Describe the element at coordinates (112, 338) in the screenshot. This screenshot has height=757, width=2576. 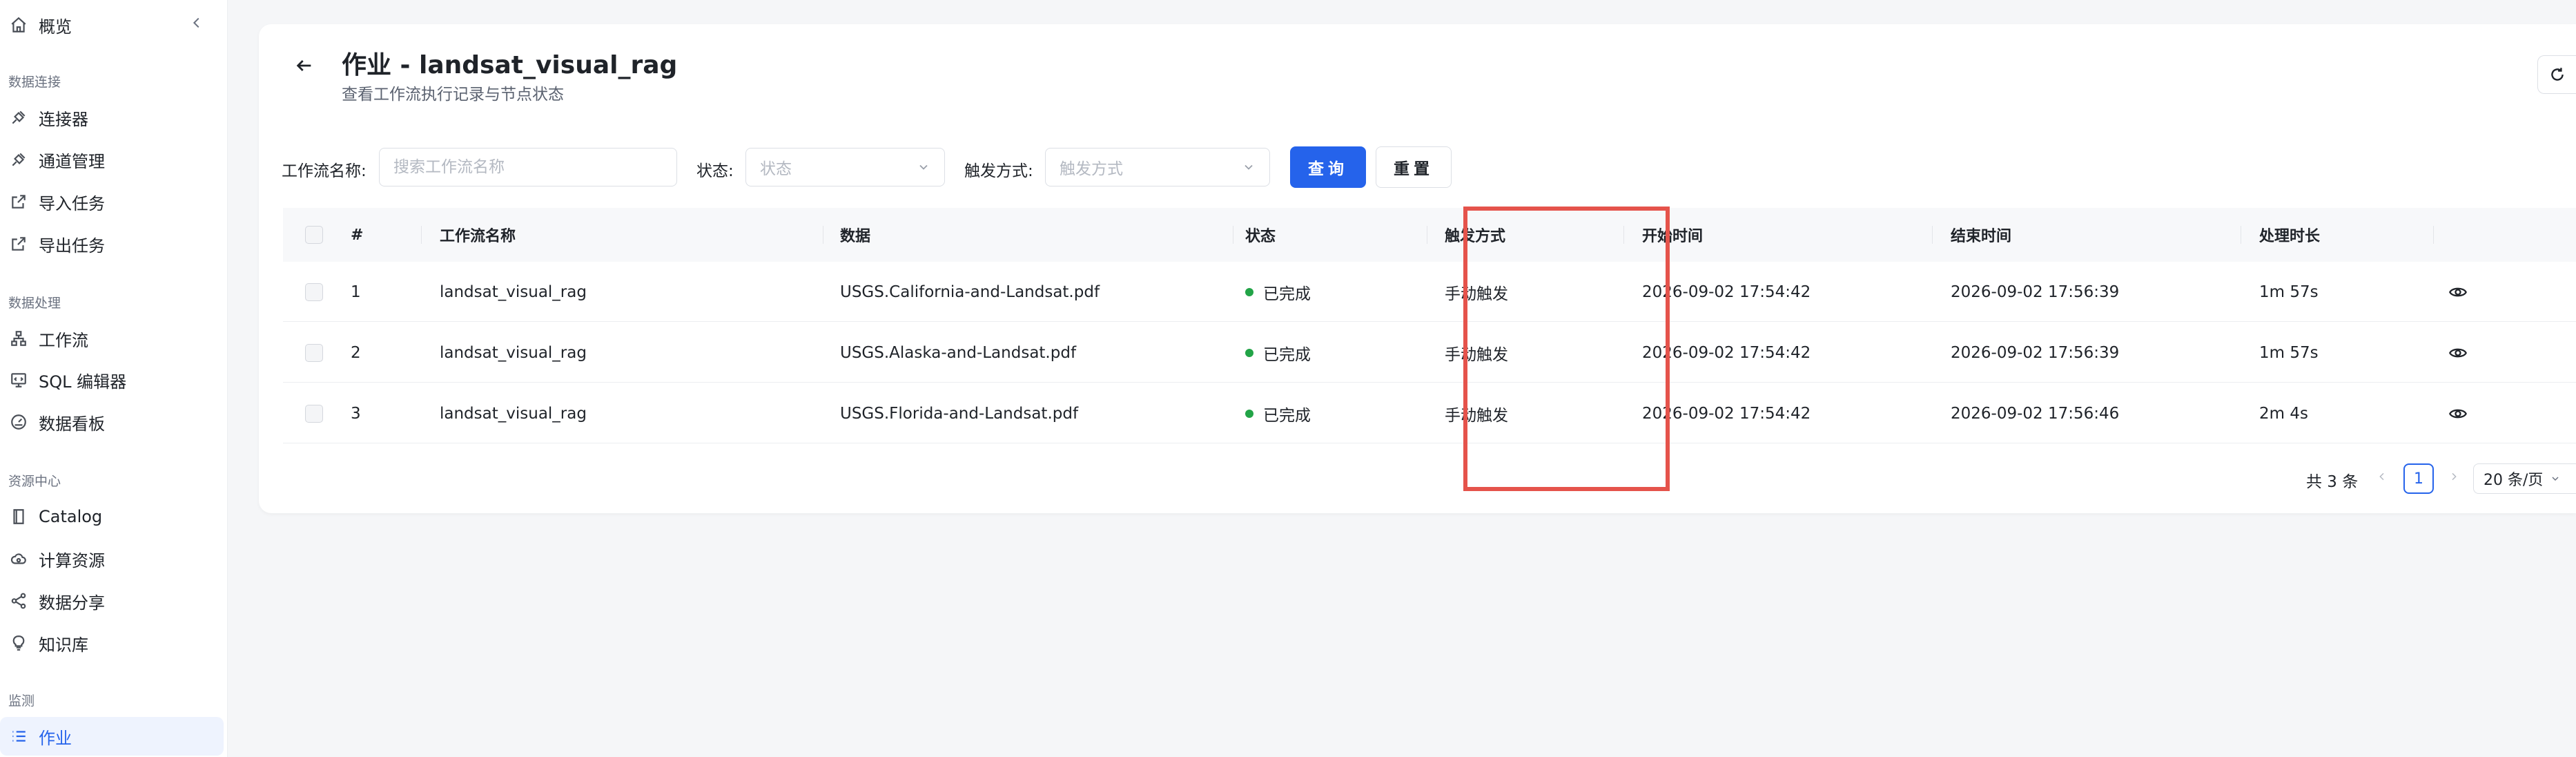
I see `sidebar-item-workflow: 工作流` at that location.